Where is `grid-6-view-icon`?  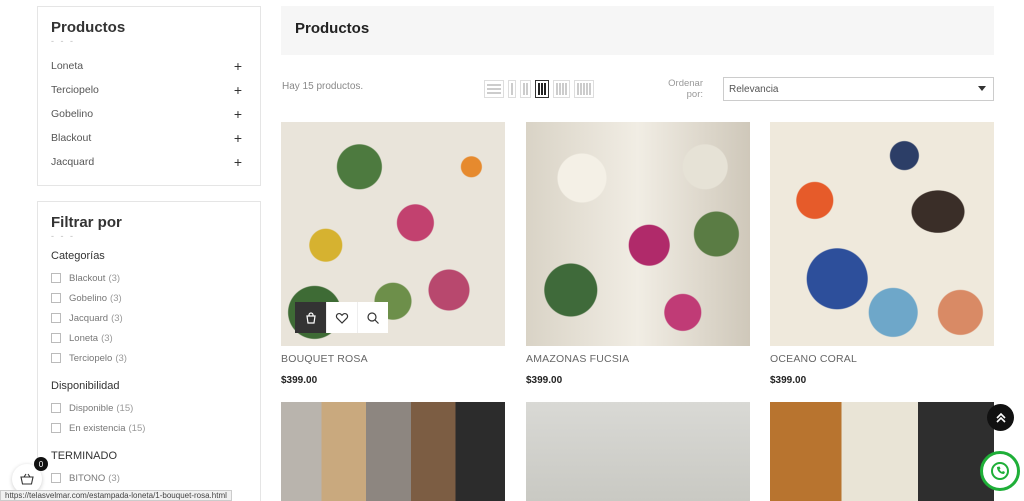 grid-6-view-icon is located at coordinates (584, 89).